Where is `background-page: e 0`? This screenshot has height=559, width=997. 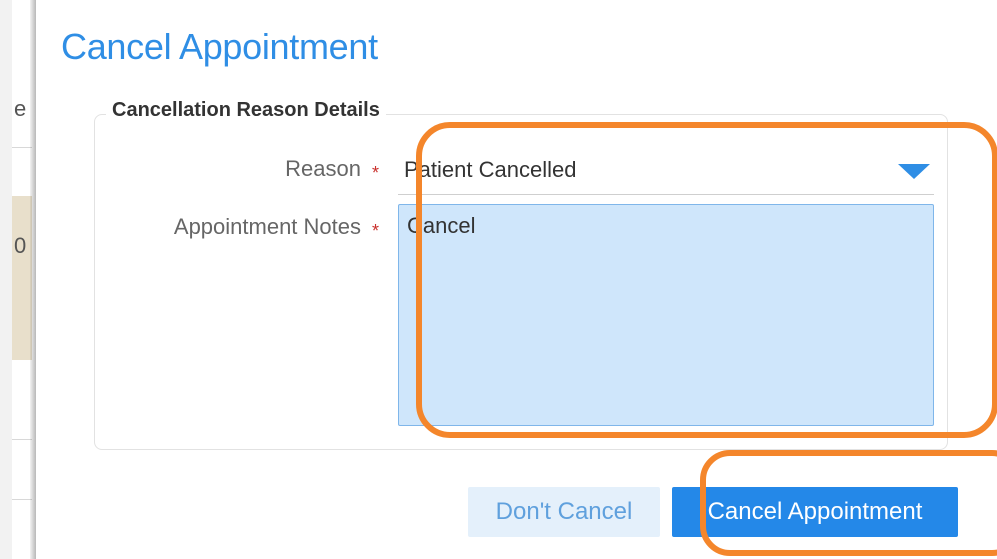 background-page: e 0 is located at coordinates (18, 279).